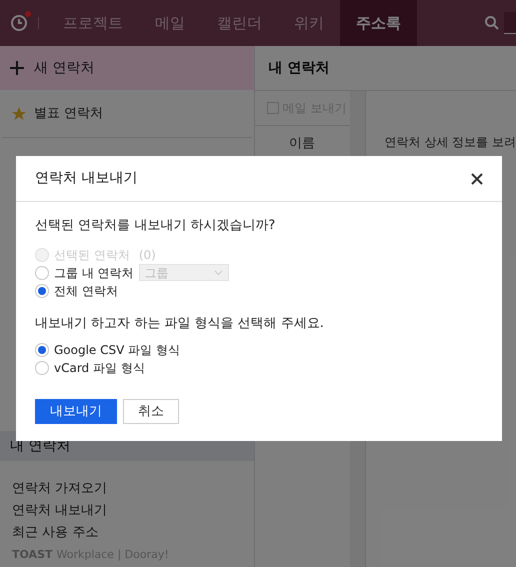  What do you see at coordinates (170, 23) in the screenshot?
I see `nav-tab: 메일` at bounding box center [170, 23].